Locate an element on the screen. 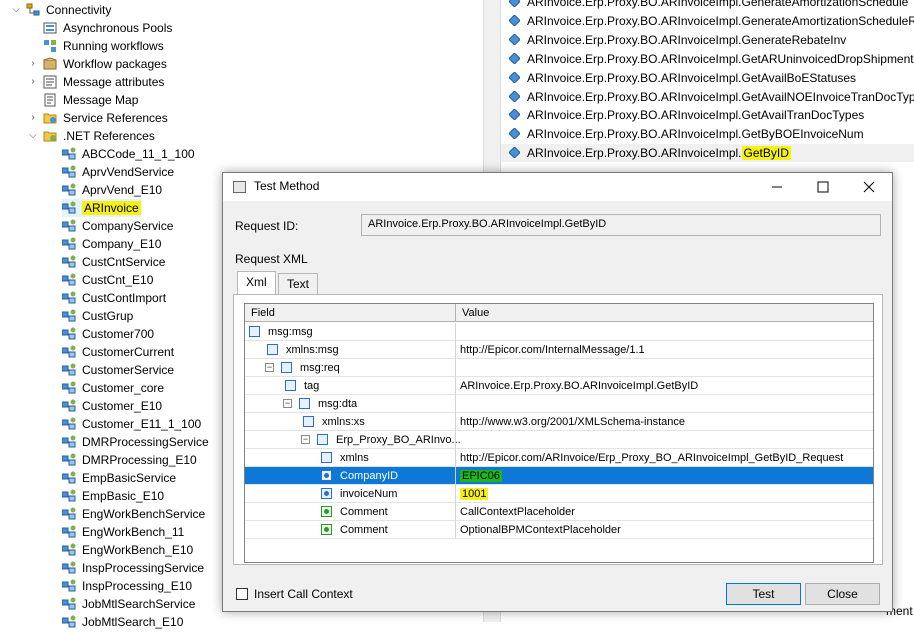 This screenshot has height=634, width=914. tree-item-service: Customer_E10 is located at coordinates (111, 406).